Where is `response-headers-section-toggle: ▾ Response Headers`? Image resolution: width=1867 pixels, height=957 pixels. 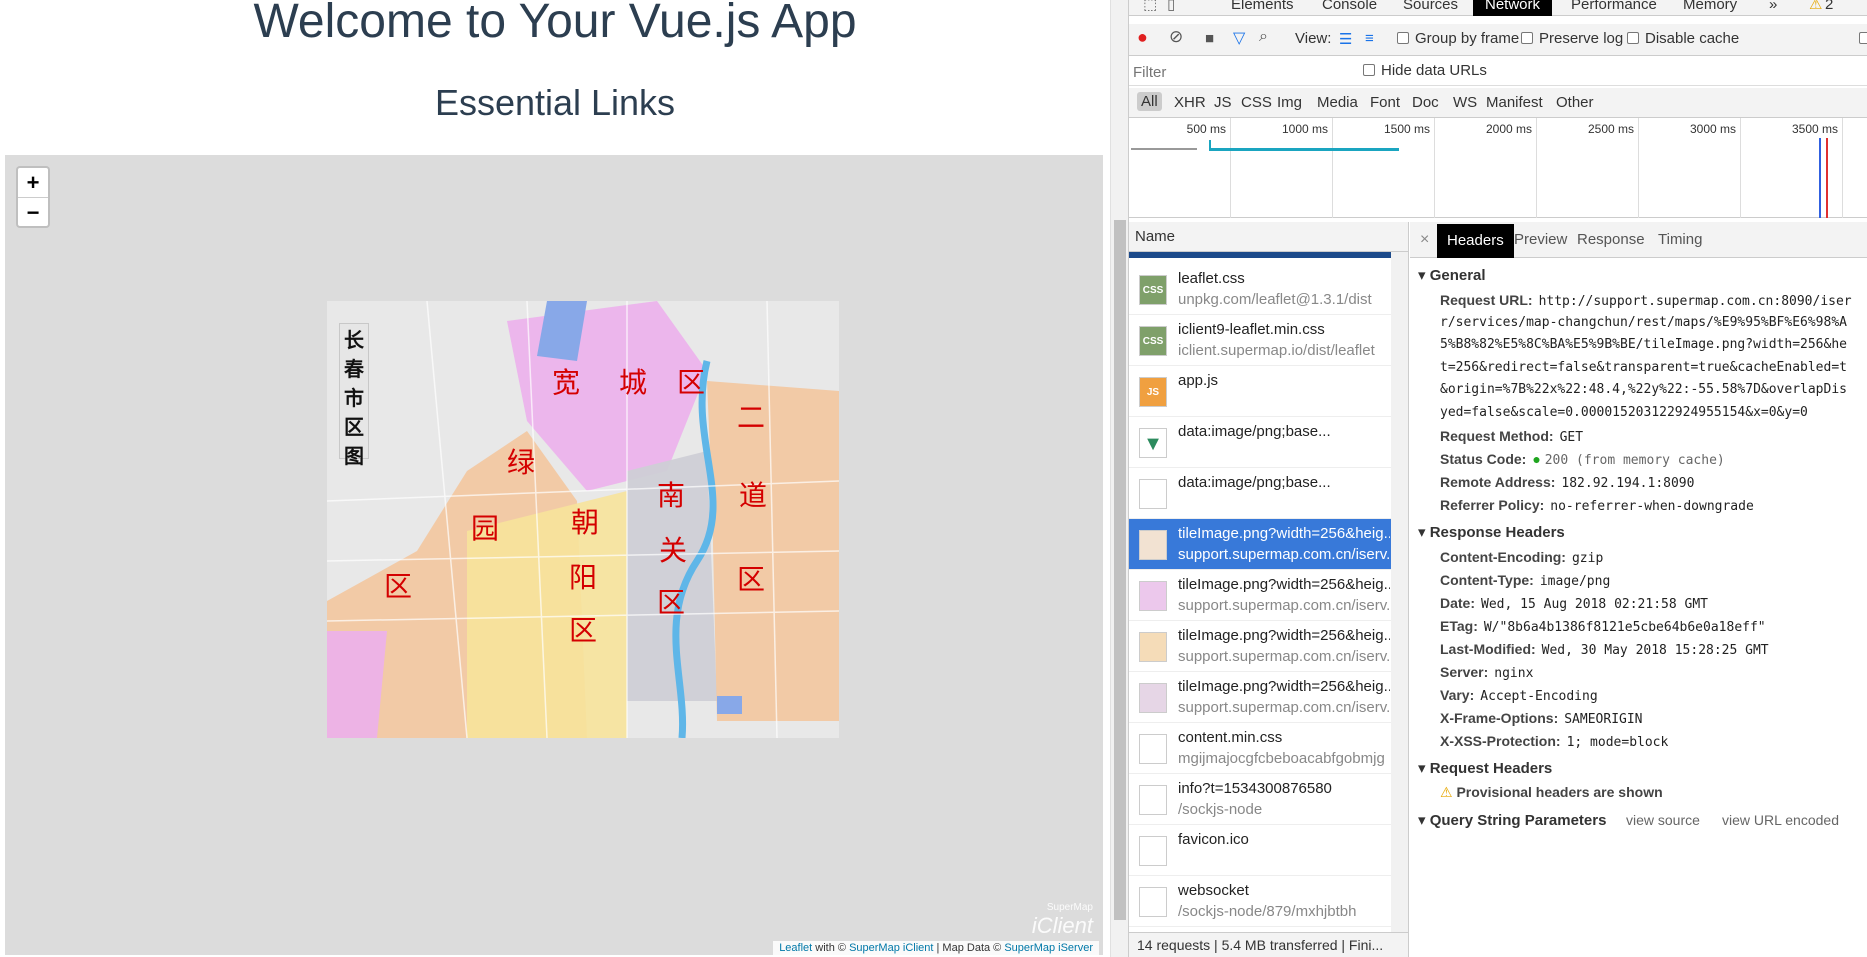
response-headers-section-toggle: ▾ Response Headers is located at coordinates (1491, 532).